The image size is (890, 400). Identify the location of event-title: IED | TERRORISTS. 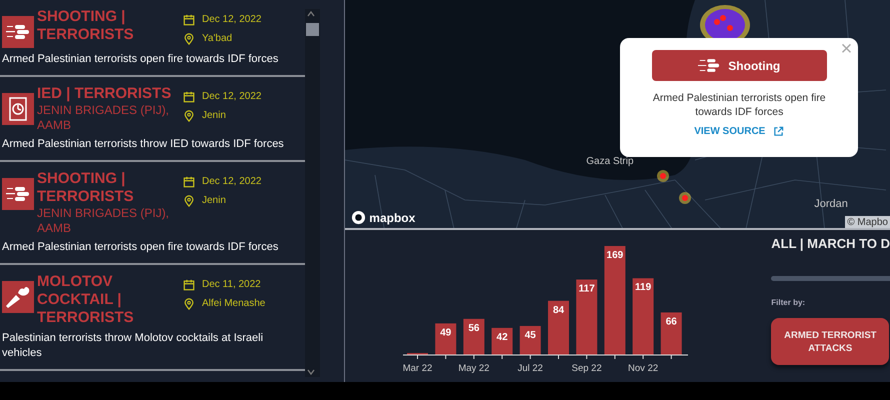
(104, 94).